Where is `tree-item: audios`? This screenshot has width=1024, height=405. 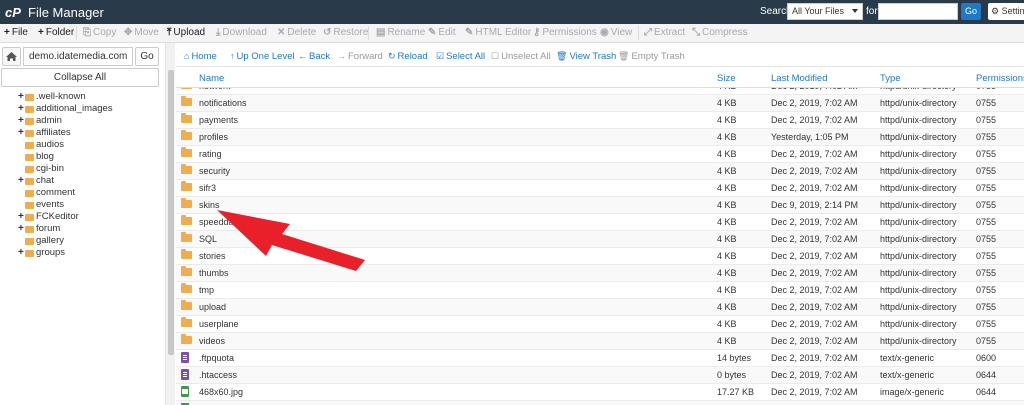 tree-item: audios is located at coordinates (80, 145).